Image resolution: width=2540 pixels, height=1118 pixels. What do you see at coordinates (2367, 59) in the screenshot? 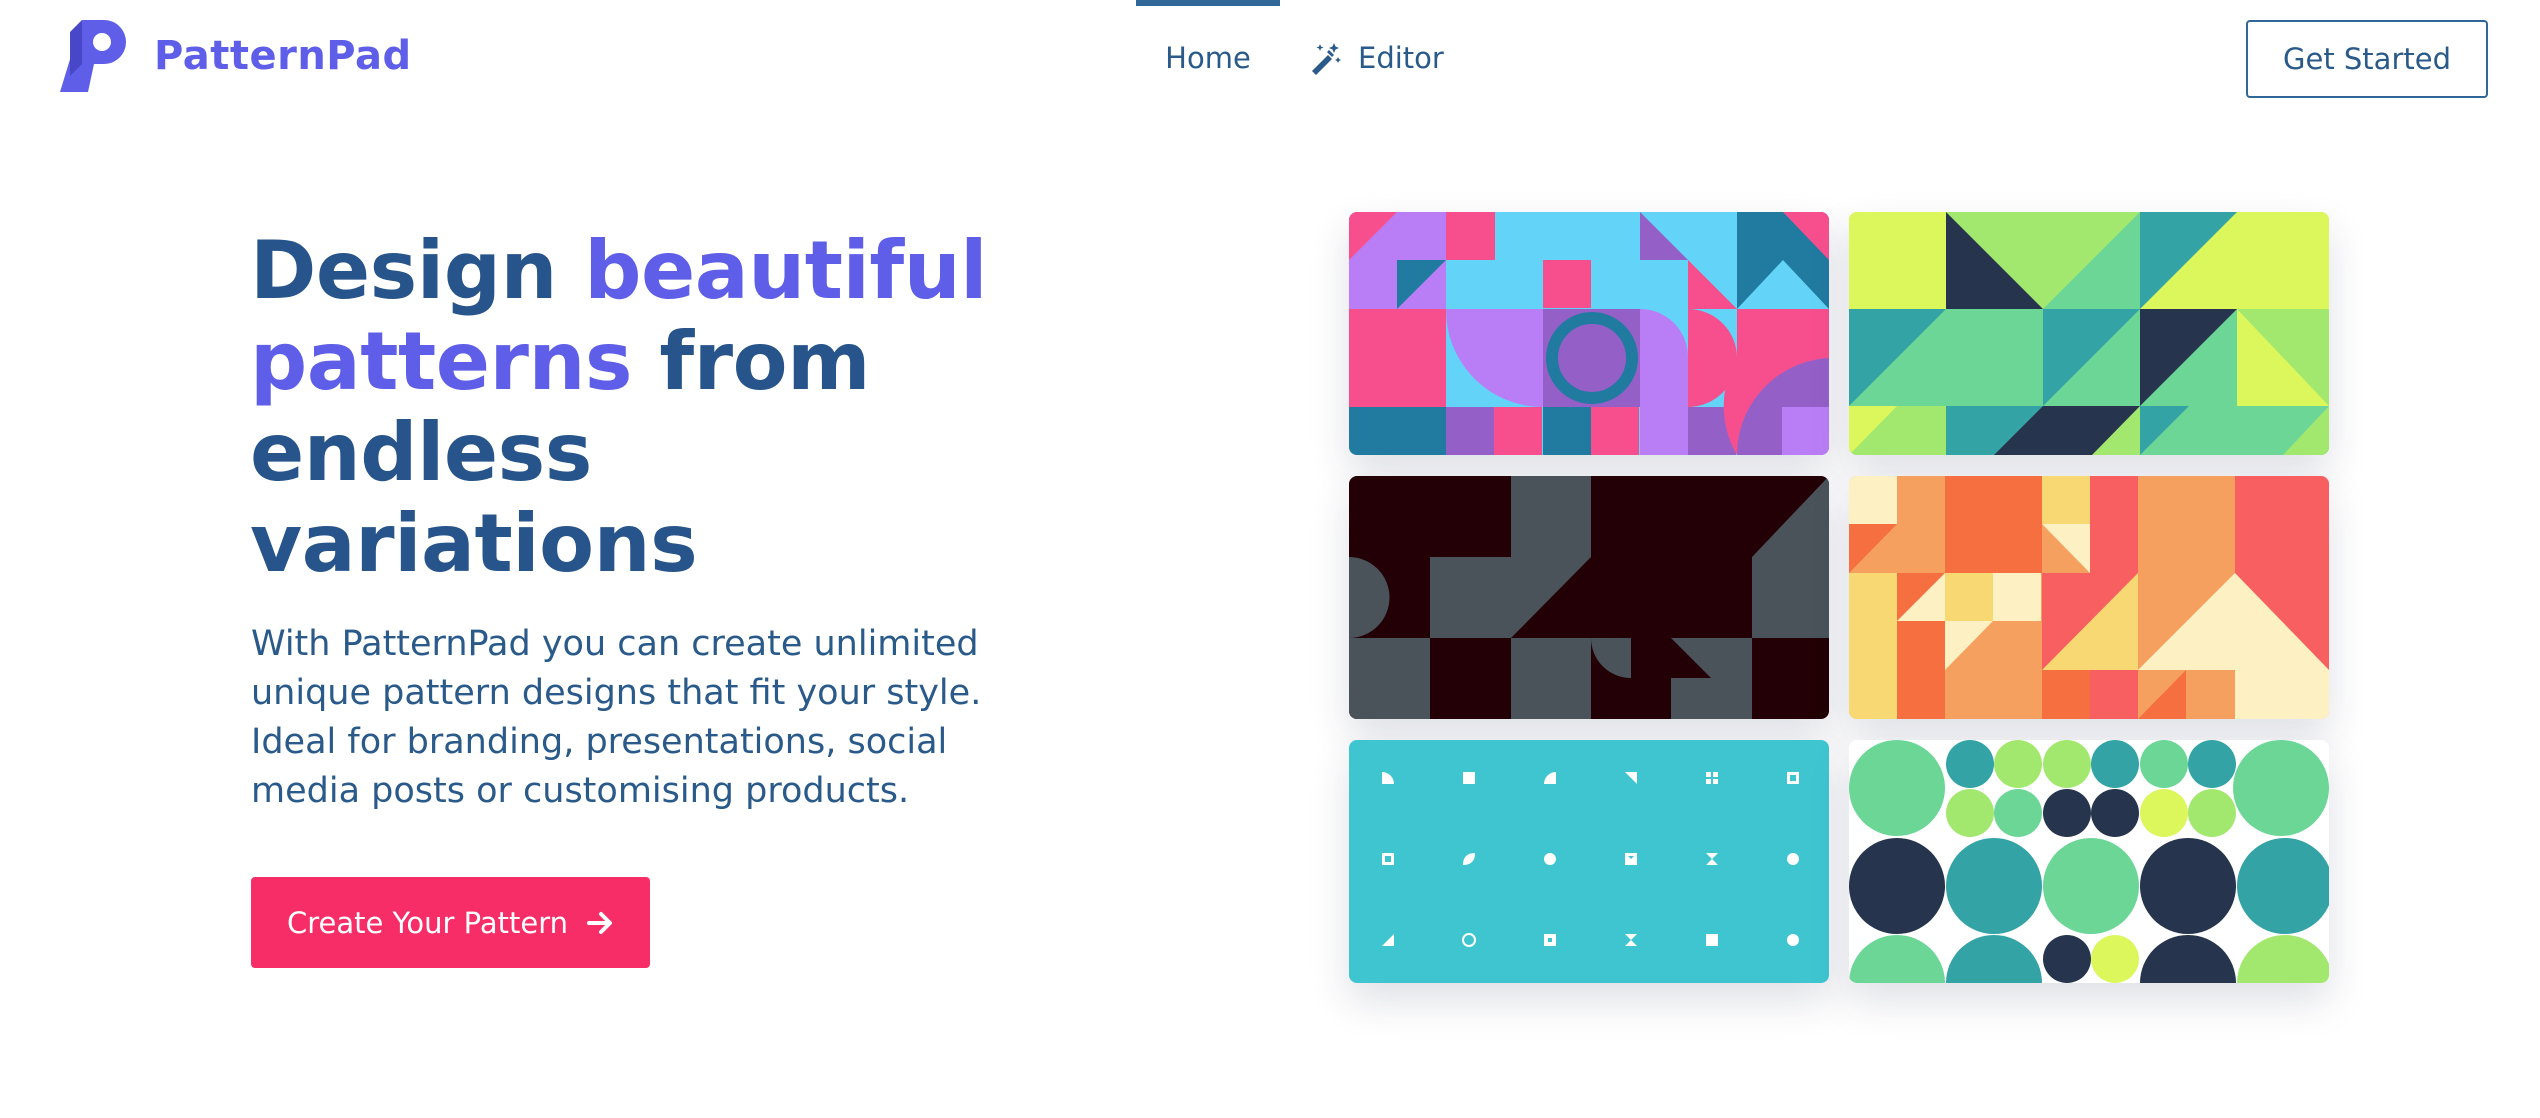
I see `get-started-button: Get Started` at bounding box center [2367, 59].